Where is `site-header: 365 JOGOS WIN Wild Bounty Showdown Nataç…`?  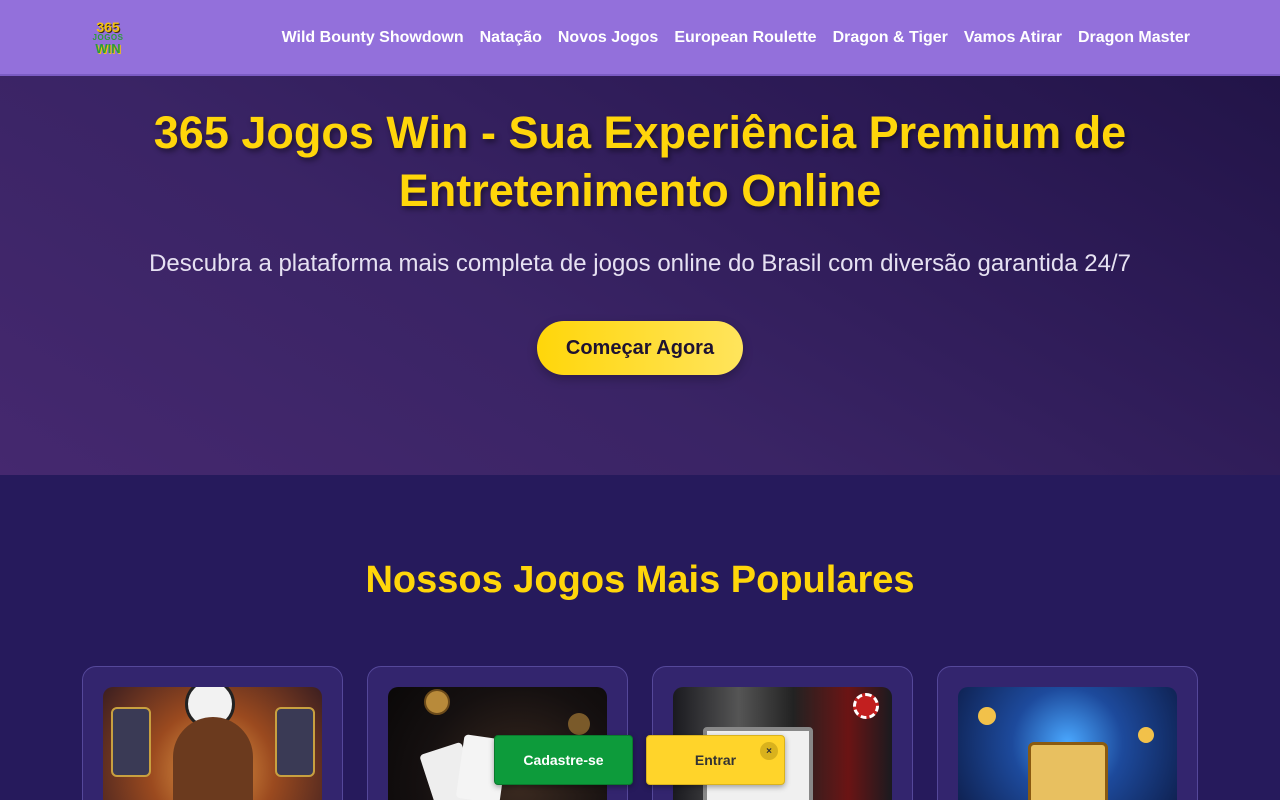
site-header: 365 JOGOS WIN Wild Bounty Showdown Nataç… is located at coordinates (640, 38).